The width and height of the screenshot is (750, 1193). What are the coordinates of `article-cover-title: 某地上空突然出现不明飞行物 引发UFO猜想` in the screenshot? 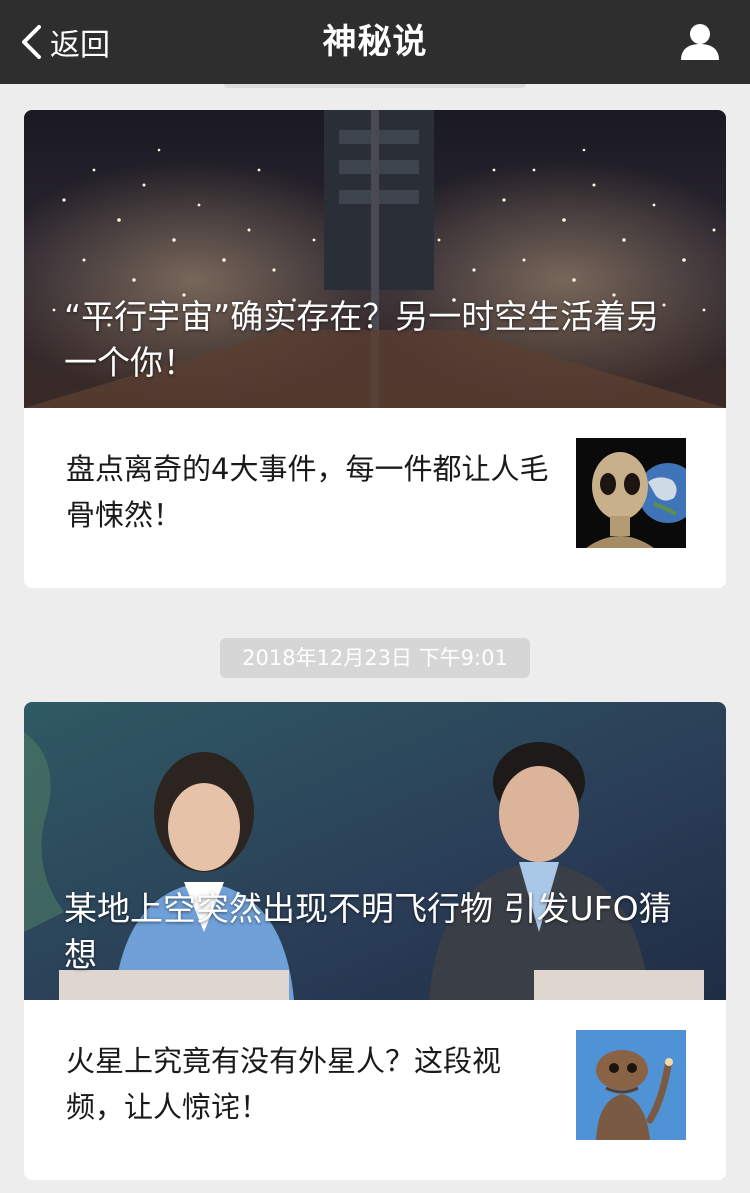 It's located at (368, 931).